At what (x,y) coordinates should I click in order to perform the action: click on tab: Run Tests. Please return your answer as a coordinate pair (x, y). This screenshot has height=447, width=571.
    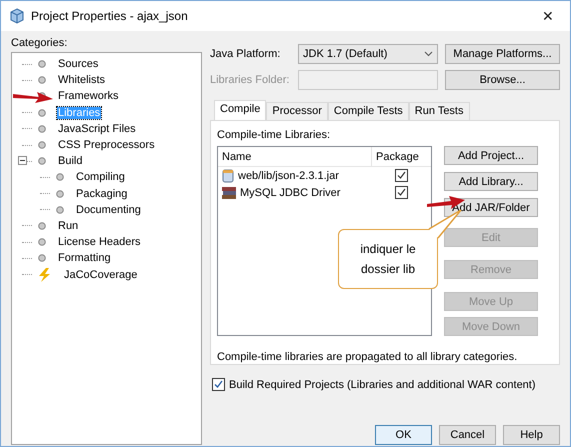
    Looking at the image, I should click on (439, 111).